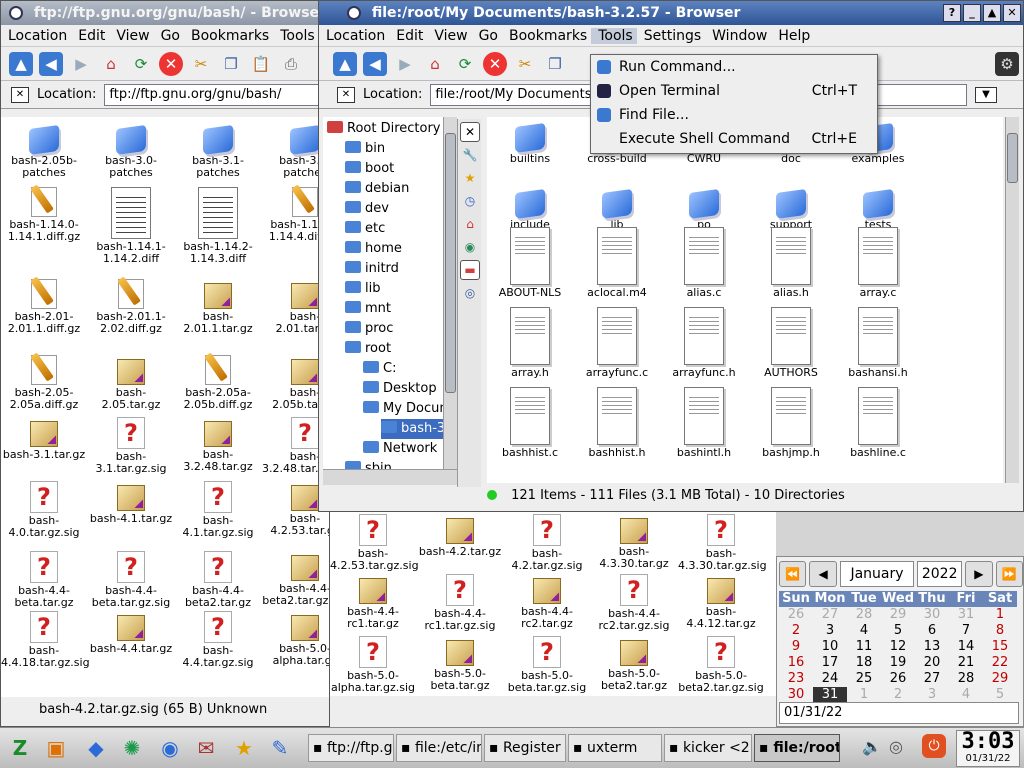  What do you see at coordinates (791, 423) in the screenshot?
I see `file-item: bashjmp.h` at bounding box center [791, 423].